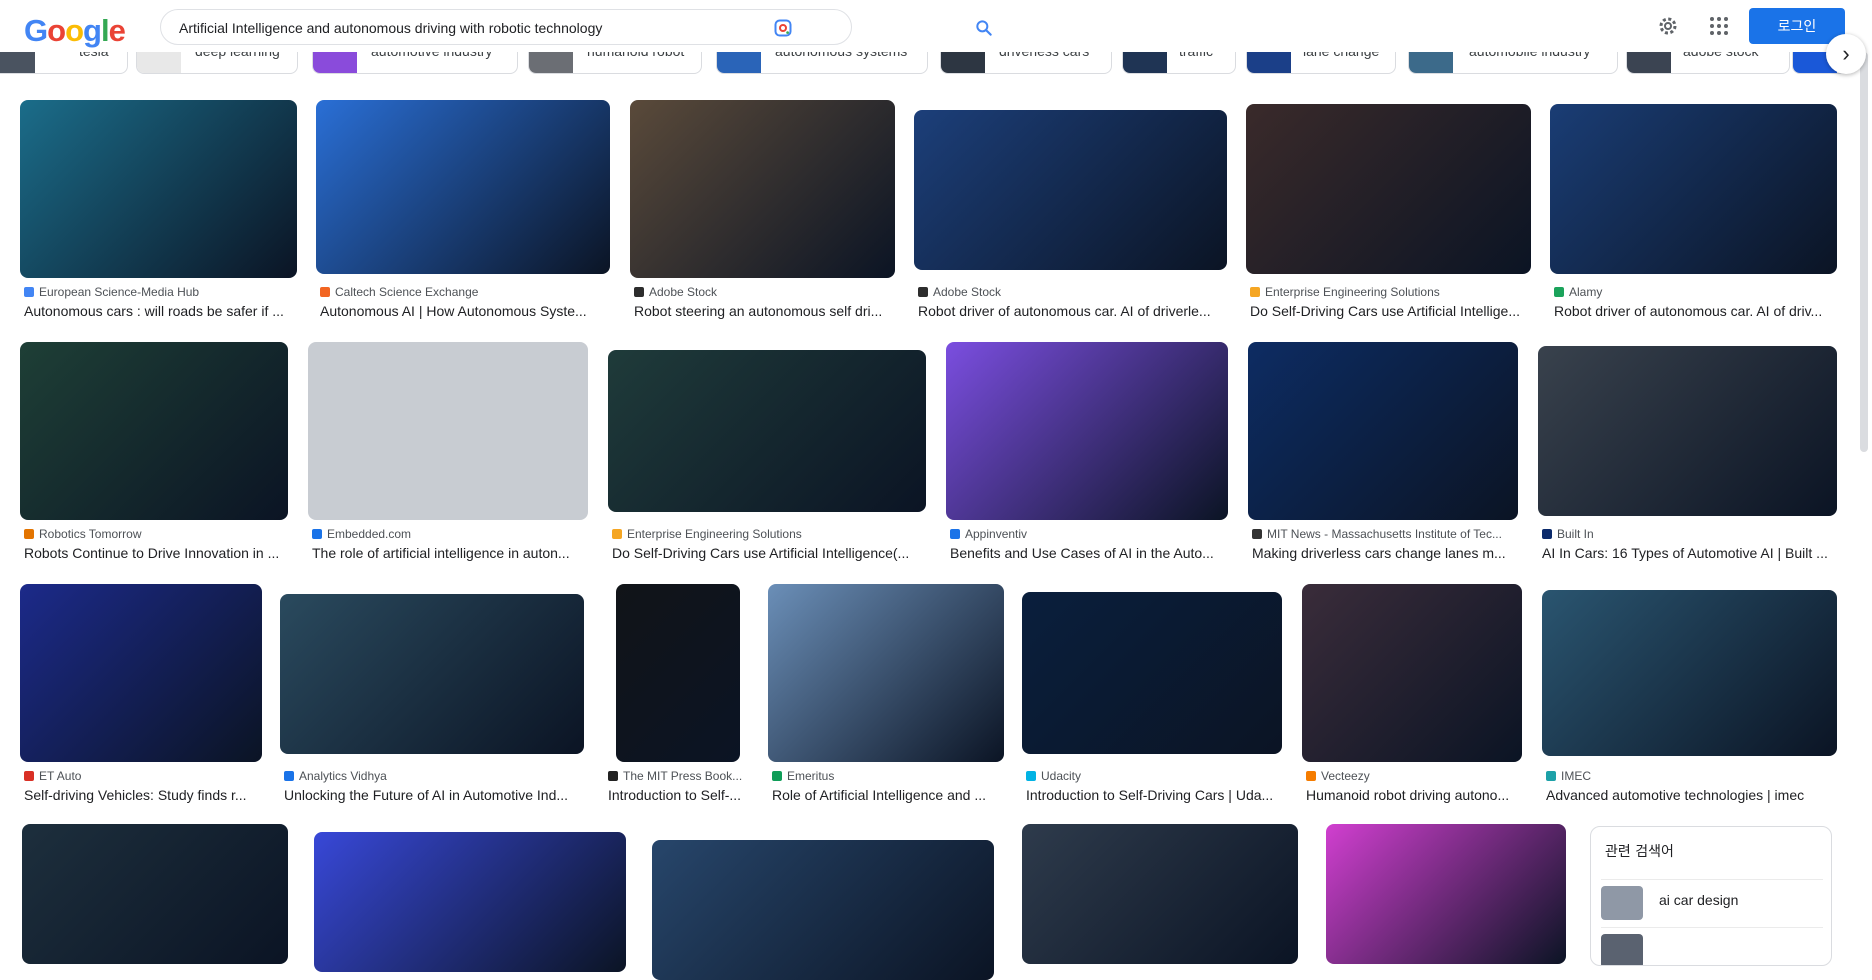 Image resolution: width=1872 pixels, height=980 pixels. What do you see at coordinates (105, 30) in the screenshot?
I see `logo-letter: l` at bounding box center [105, 30].